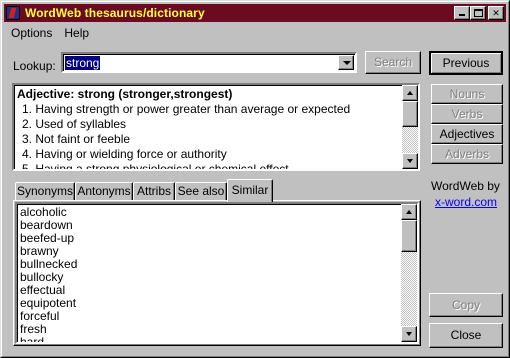 The height and width of the screenshot is (358, 510). I want to click on chevron-down-icon, so click(347, 63).